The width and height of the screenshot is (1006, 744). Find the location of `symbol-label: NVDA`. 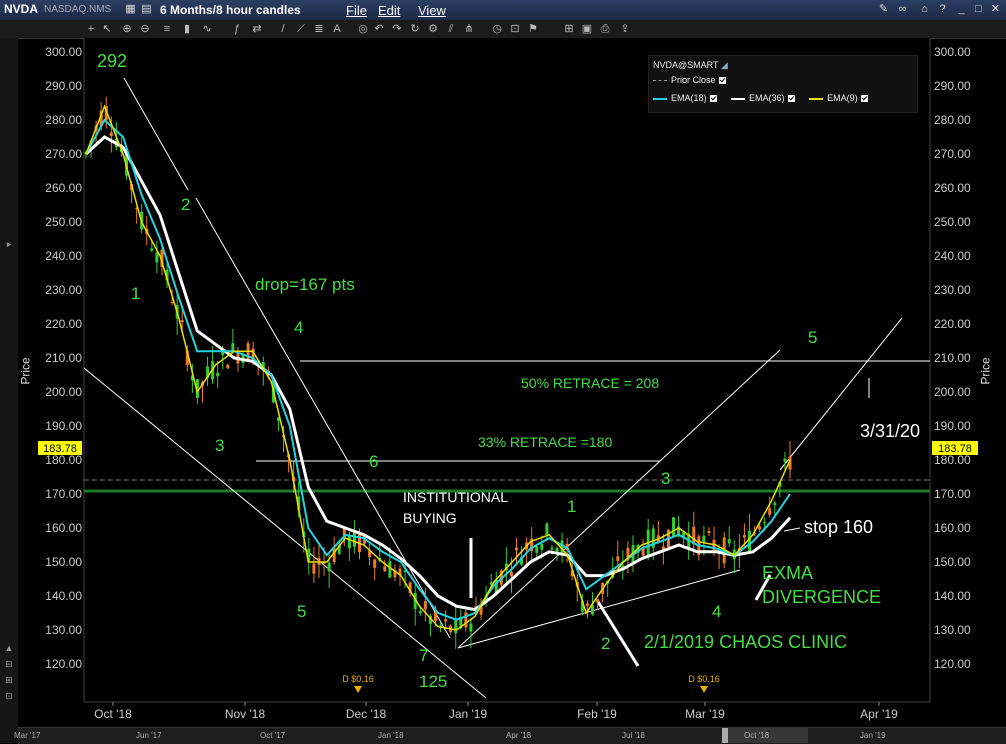

symbol-label: NVDA is located at coordinates (21, 9).